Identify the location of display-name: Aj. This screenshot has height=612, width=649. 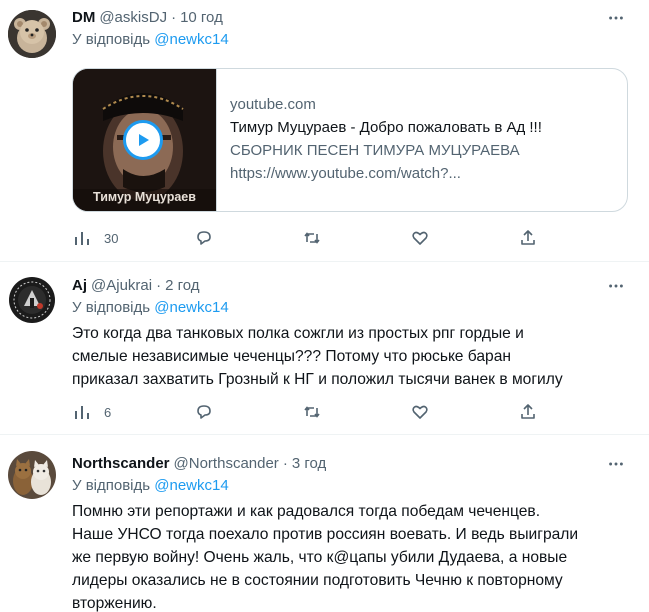
(79, 286).